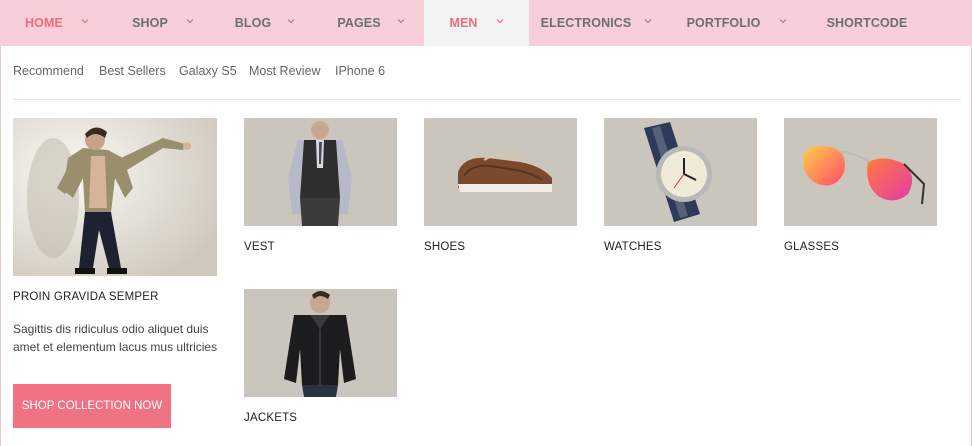 This screenshot has height=446, width=972. I want to click on nav-item-label: HOME, so click(44, 23).